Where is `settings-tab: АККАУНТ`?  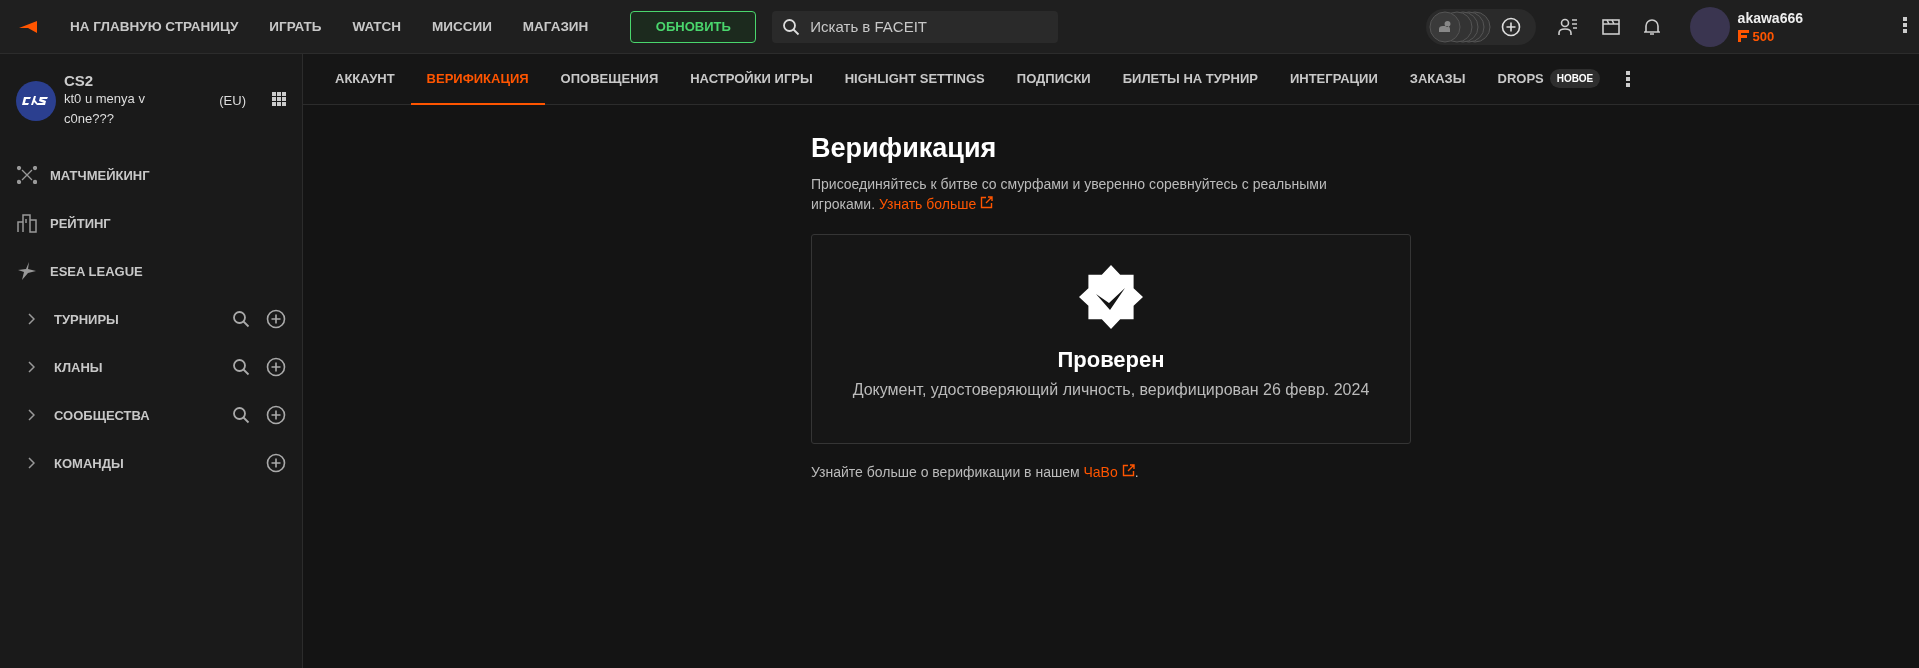 settings-tab: АККАУНТ is located at coordinates (365, 79).